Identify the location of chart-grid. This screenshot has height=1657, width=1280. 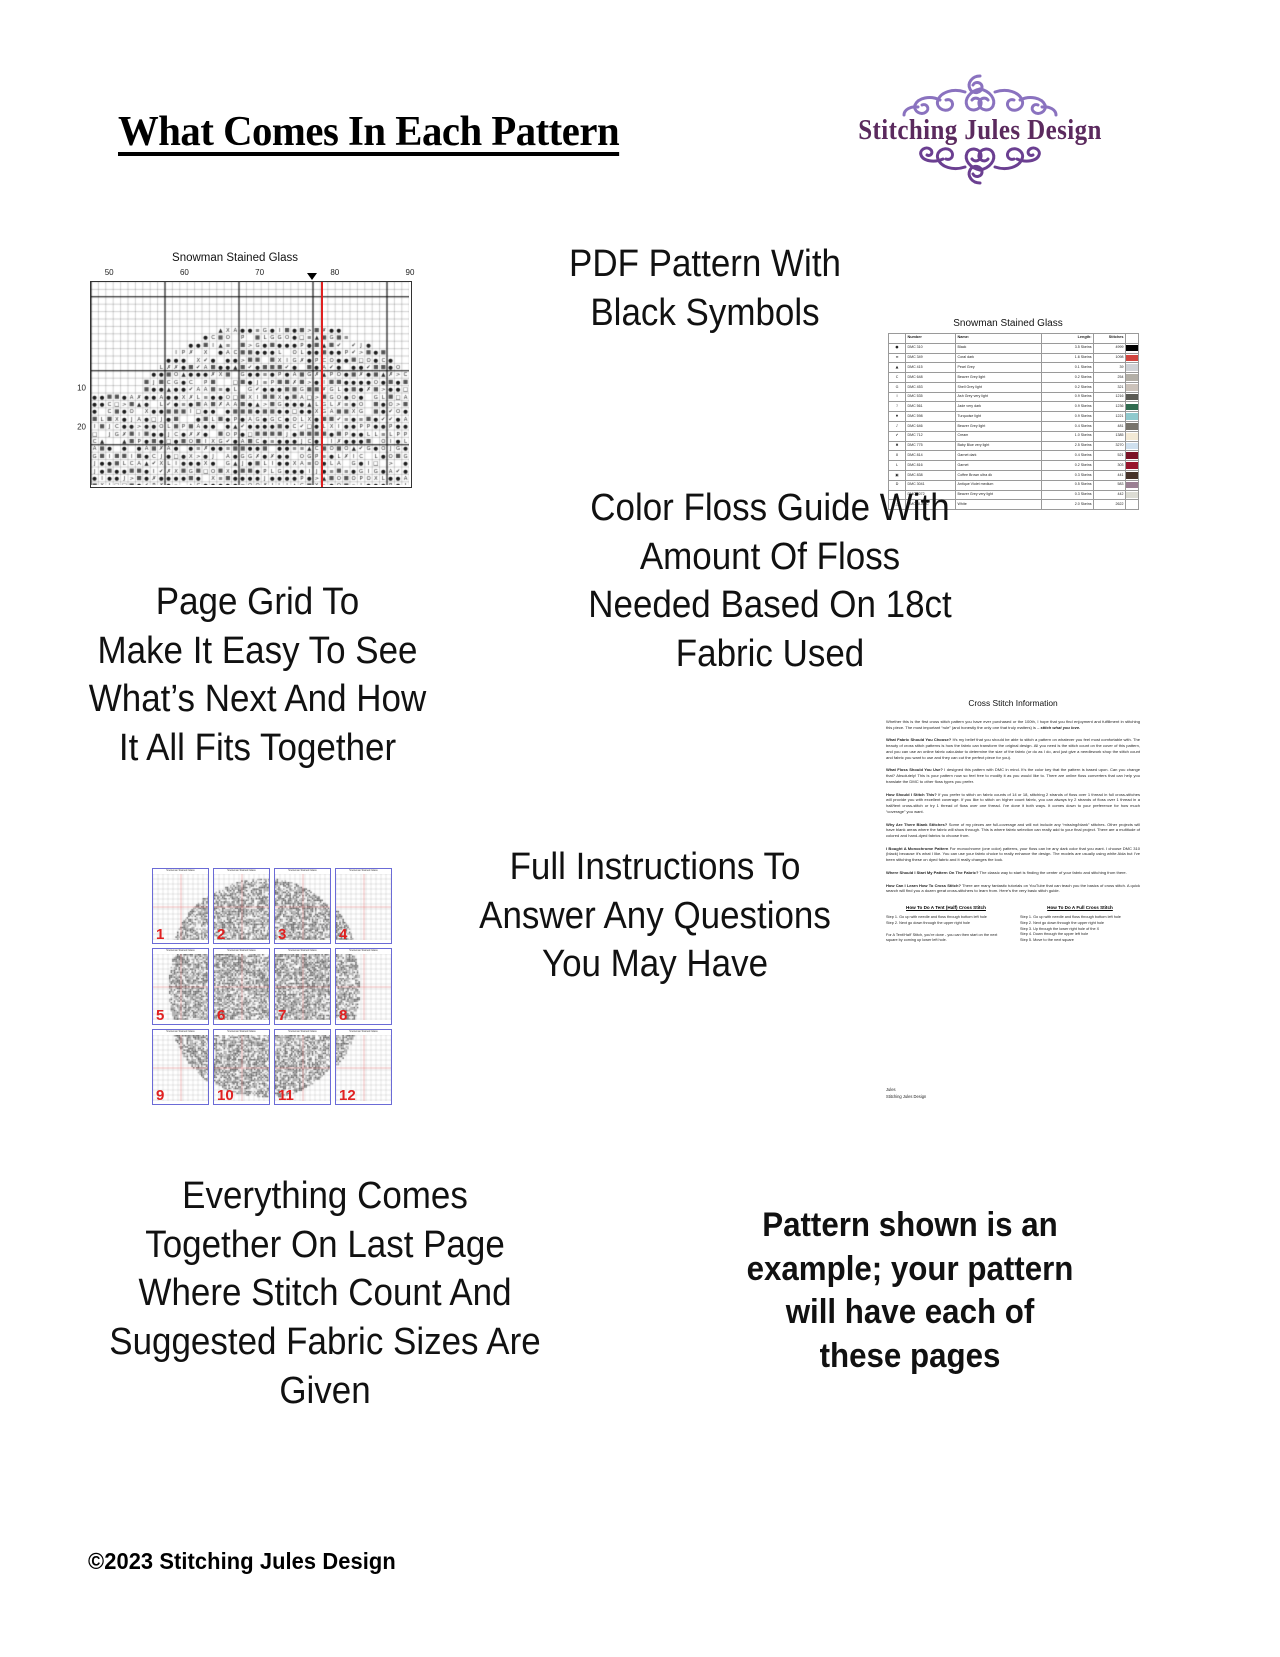
(251, 384).